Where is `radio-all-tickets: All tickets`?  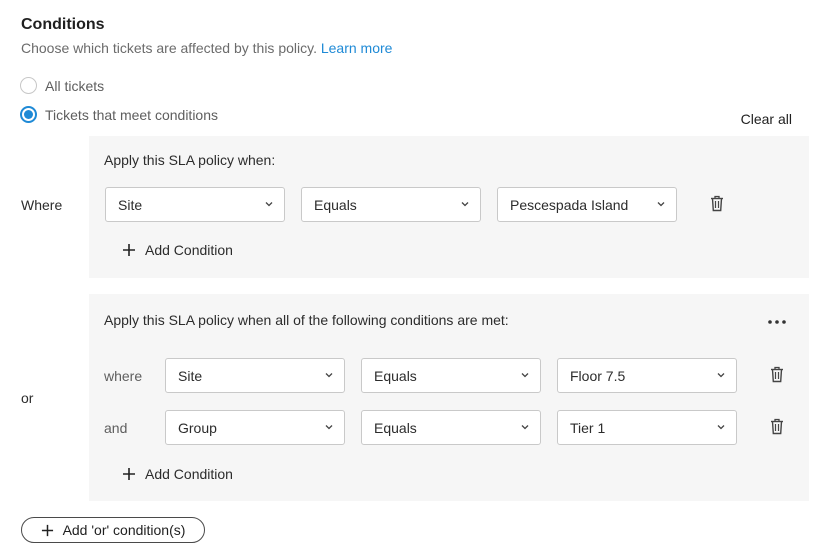
radio-all-tickets: All tickets is located at coordinates (62, 85).